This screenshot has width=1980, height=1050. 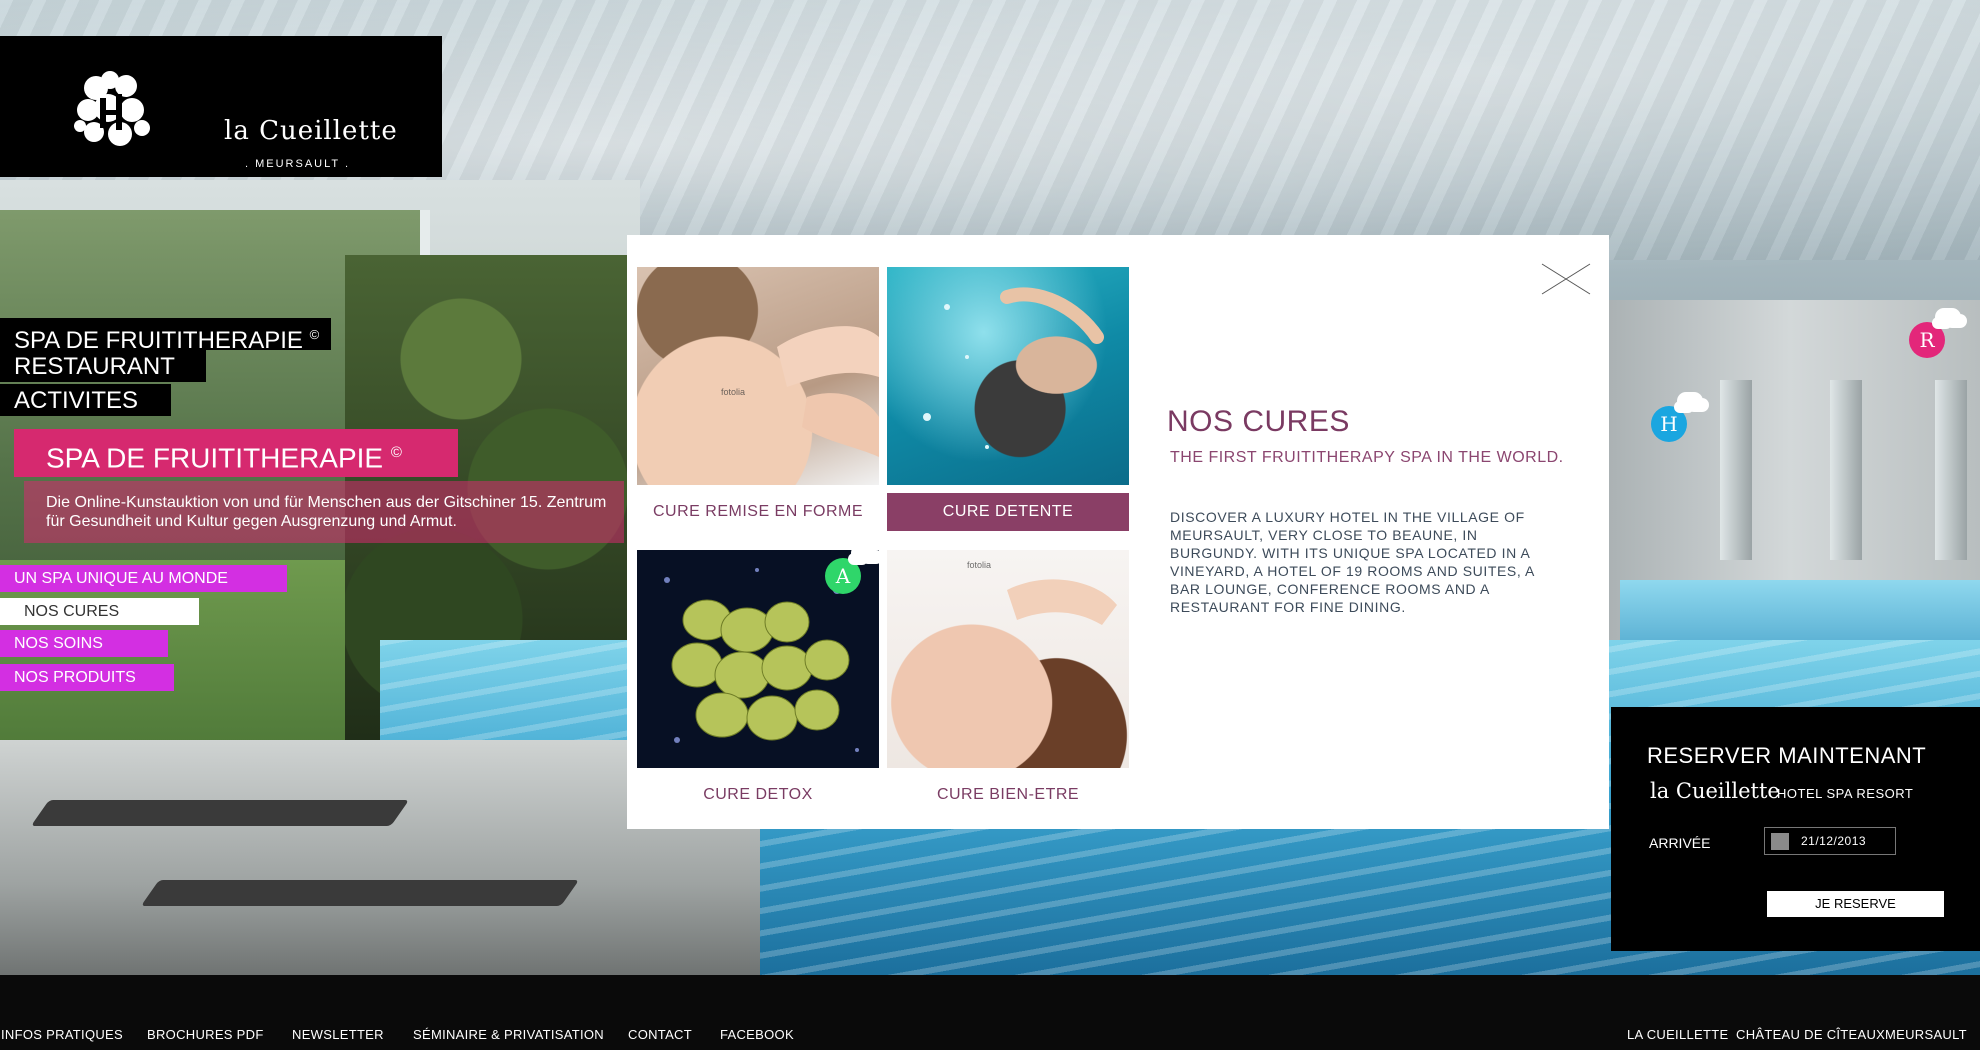 I want to click on cure-tile-detente: CURE DETENTE, so click(x=1008, y=399).